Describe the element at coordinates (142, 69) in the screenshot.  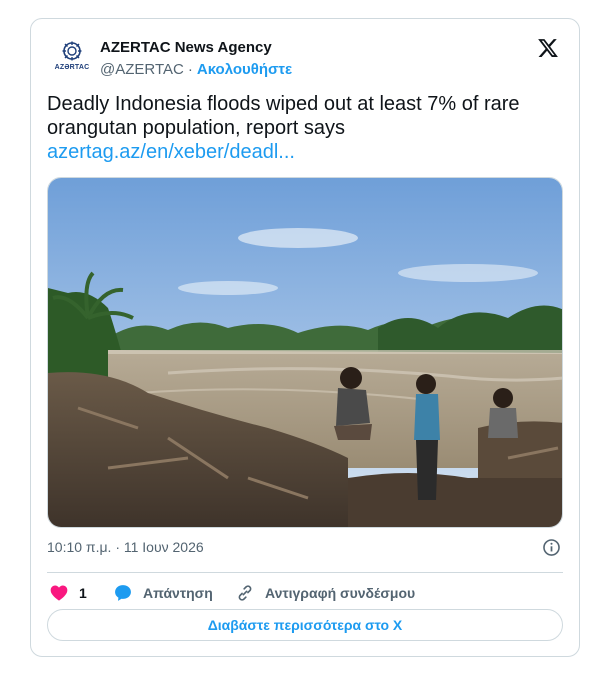
I see `account-handle: @AZERTAC` at that location.